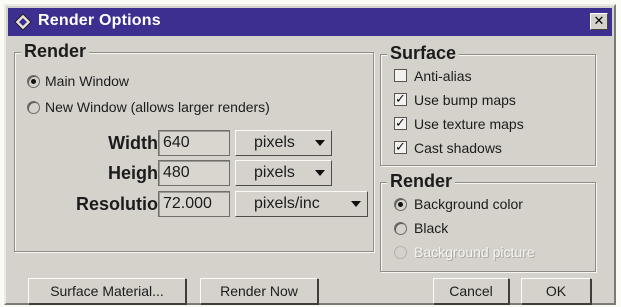 Image resolution: width=621 pixels, height=307 pixels. I want to click on main-window-radio, so click(33, 81).